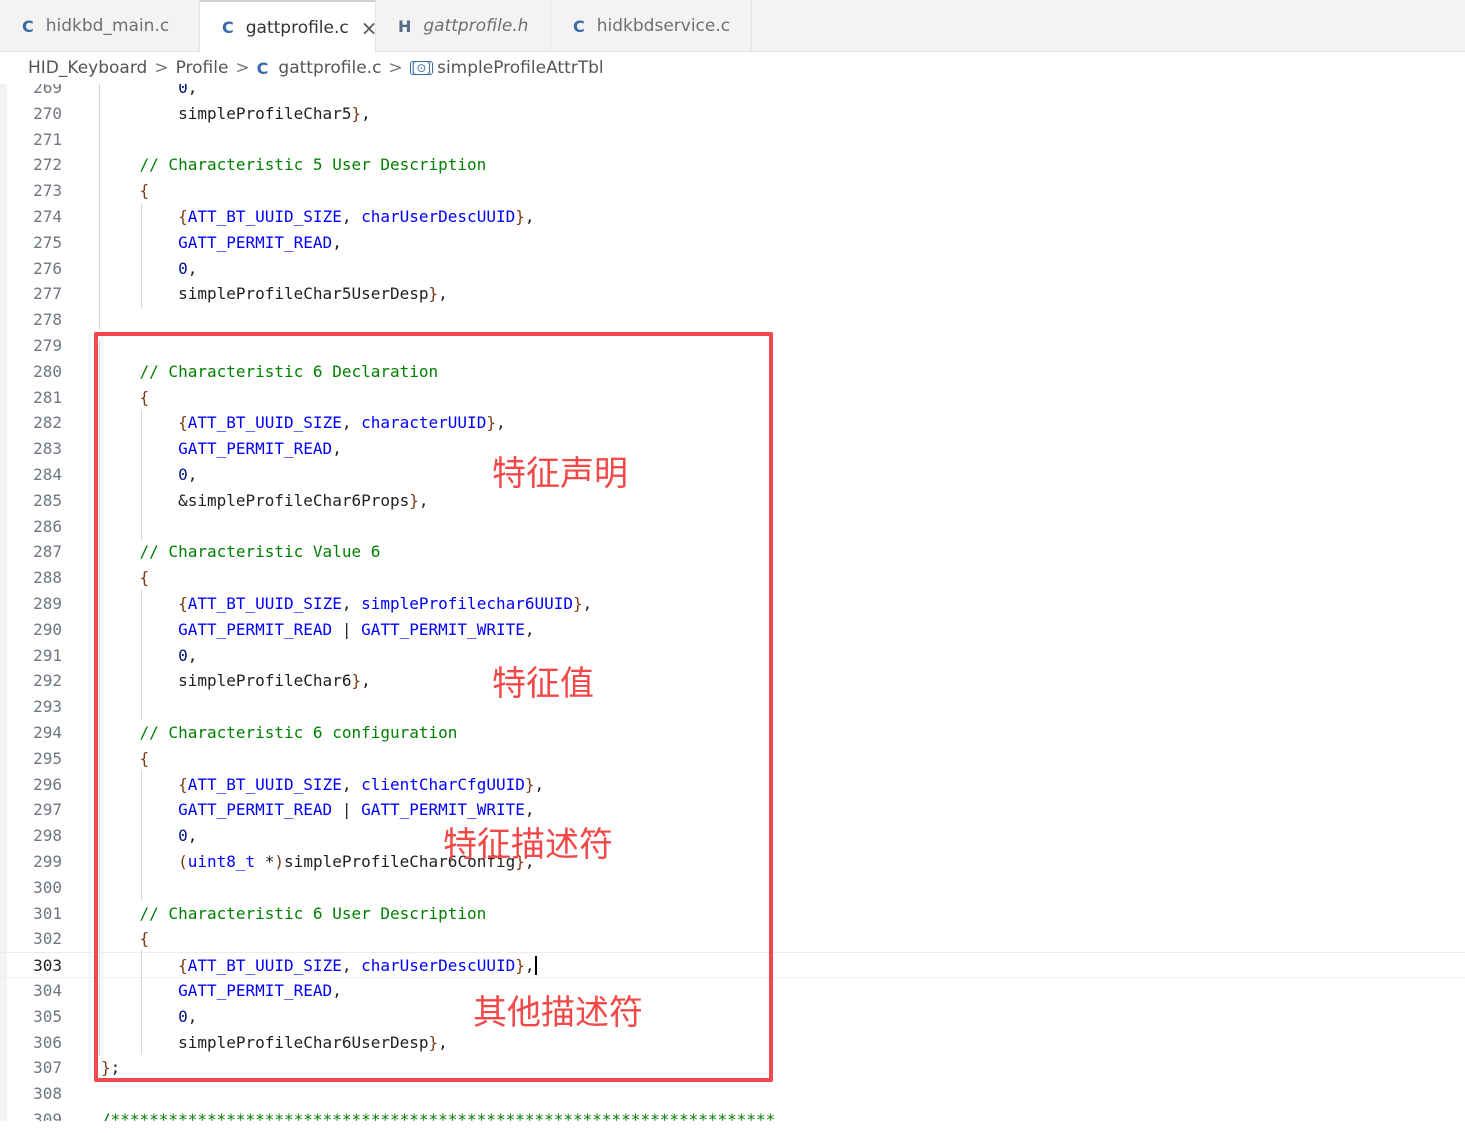 The image size is (1465, 1133). What do you see at coordinates (732, 1094) in the screenshot?
I see `code-line: 308` at bounding box center [732, 1094].